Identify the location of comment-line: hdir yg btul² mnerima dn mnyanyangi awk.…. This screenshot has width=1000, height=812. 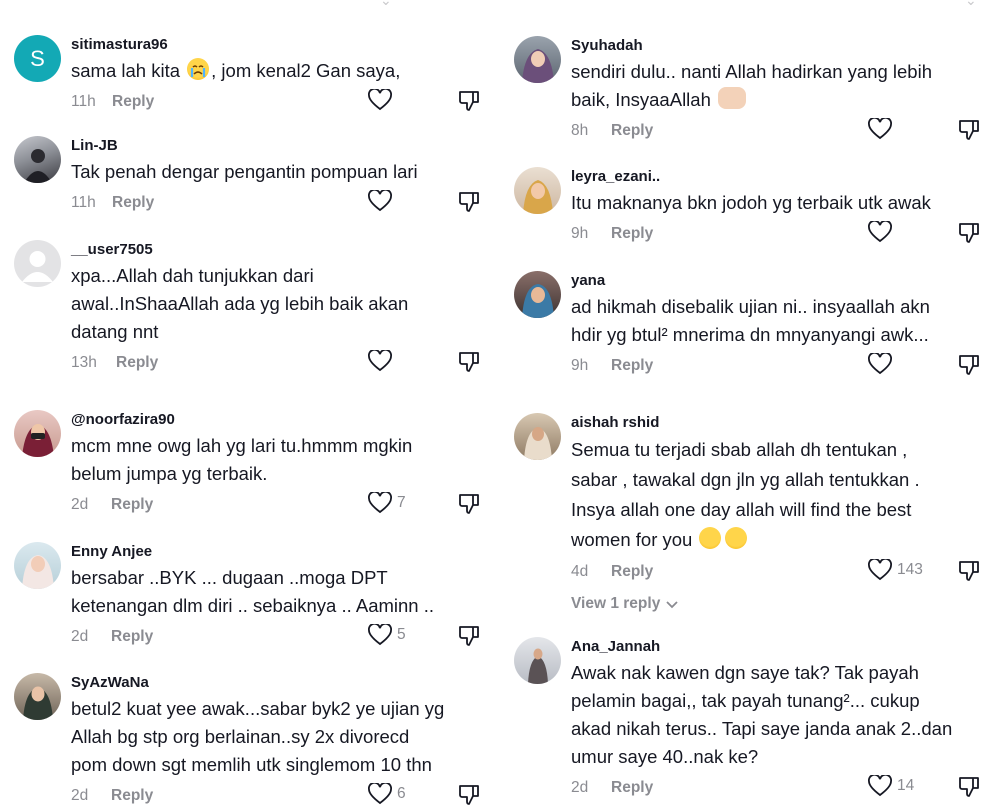
(750, 334).